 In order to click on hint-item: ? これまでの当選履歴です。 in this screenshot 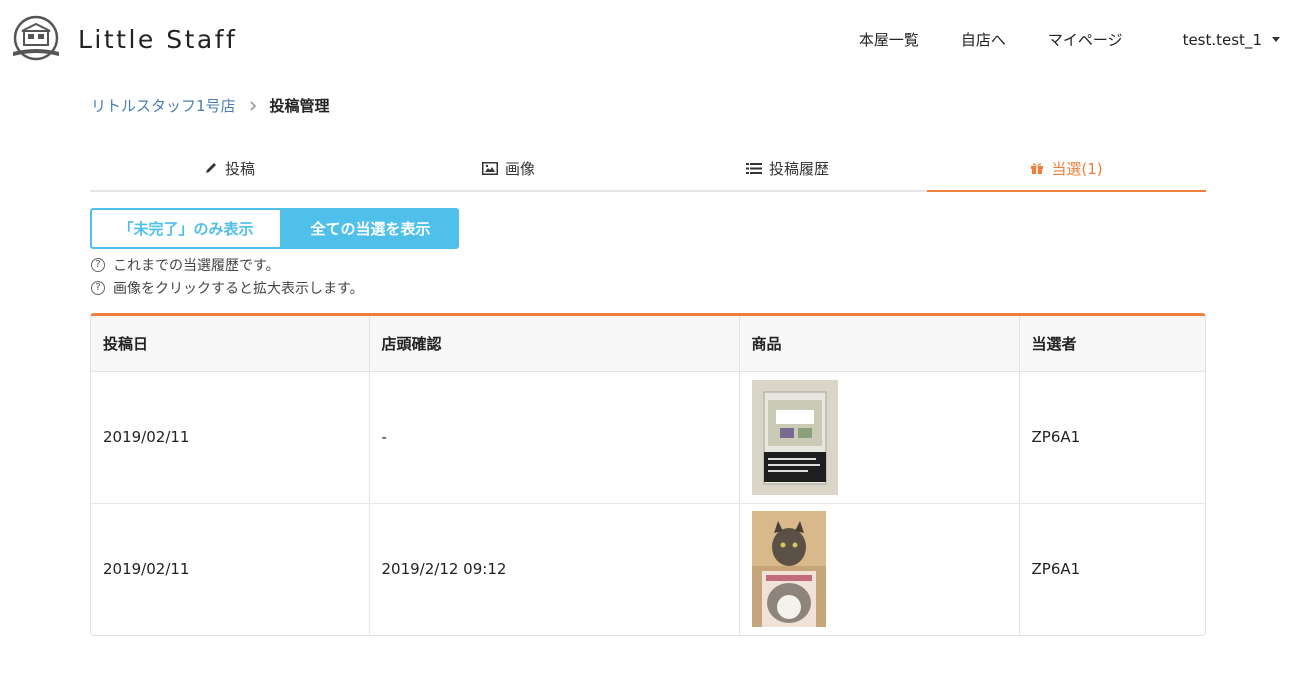, I will do `click(227, 264)`.